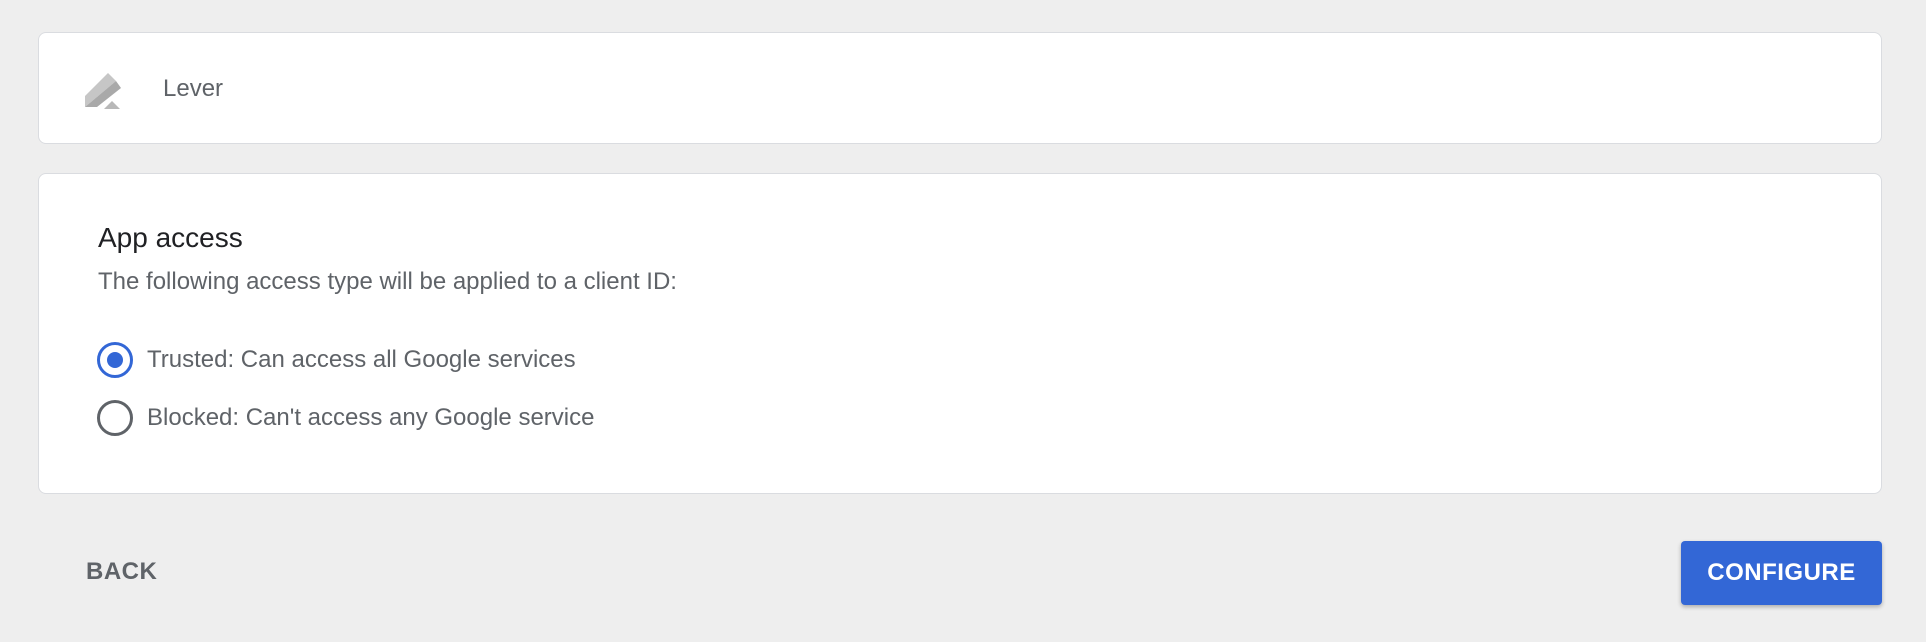  What do you see at coordinates (121, 572) in the screenshot?
I see `back-button: BACK` at bounding box center [121, 572].